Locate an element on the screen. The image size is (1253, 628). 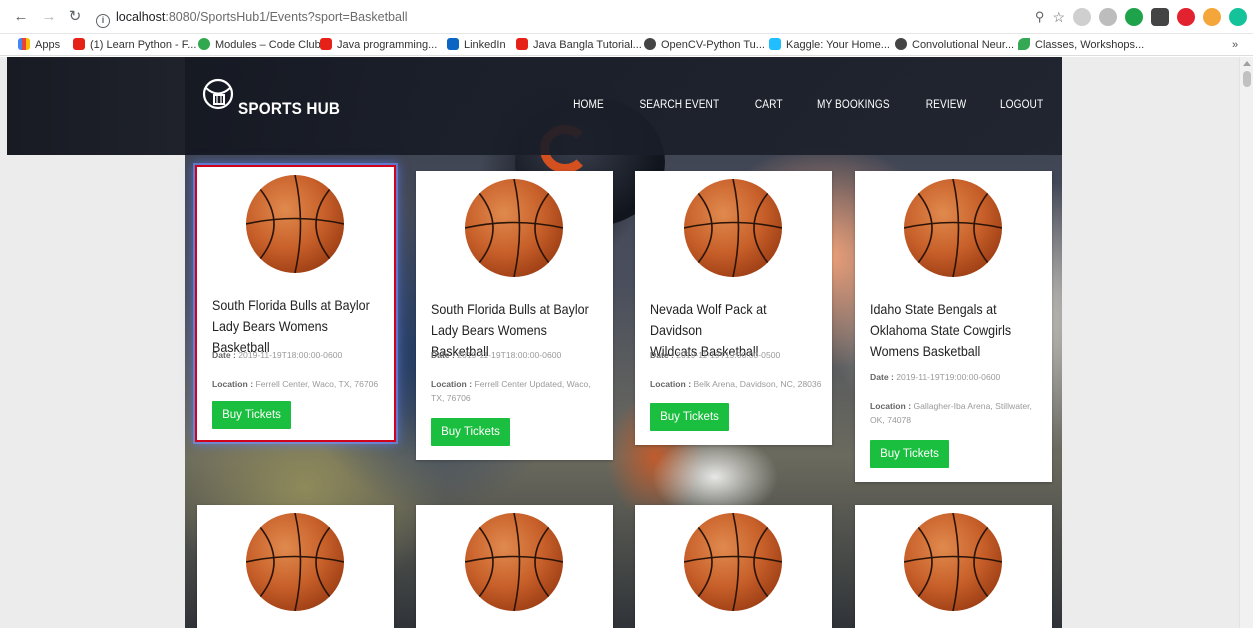
extension-opera-icon is located at coordinates (1186, 17).